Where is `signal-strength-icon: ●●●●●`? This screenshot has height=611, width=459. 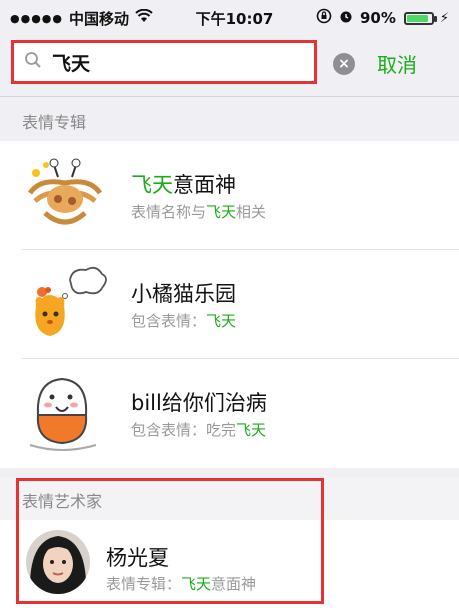 signal-strength-icon: ●●●●● is located at coordinates (36, 18).